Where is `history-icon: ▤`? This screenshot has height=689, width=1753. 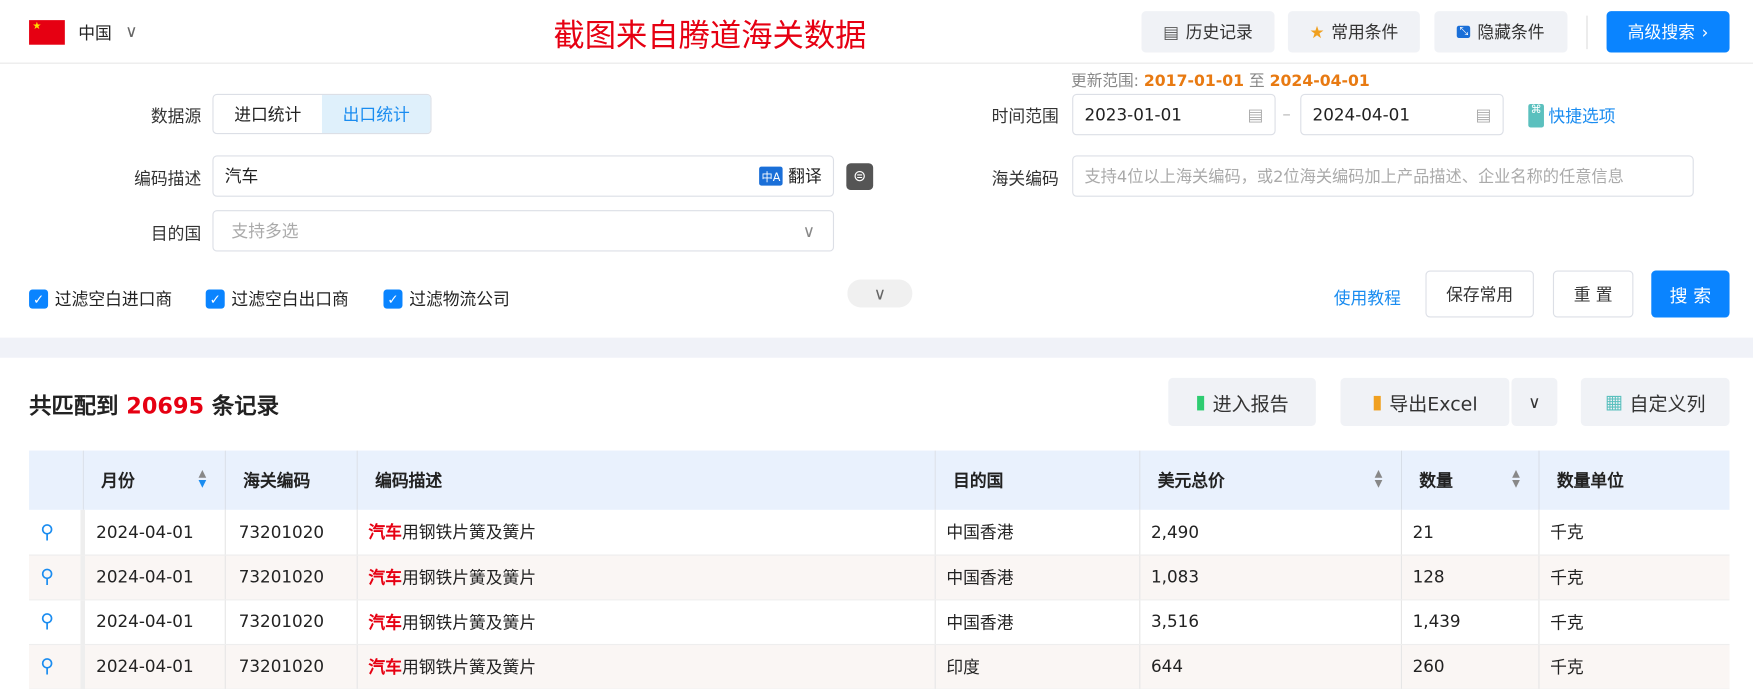
history-icon: ▤ is located at coordinates (1171, 31).